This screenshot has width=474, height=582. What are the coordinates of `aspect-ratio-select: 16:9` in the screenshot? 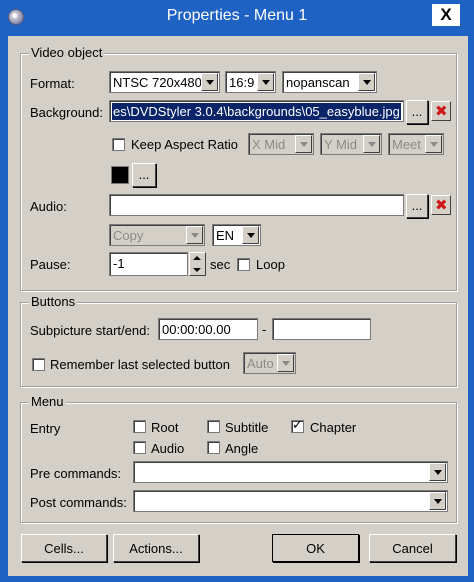 It's located at (250, 82).